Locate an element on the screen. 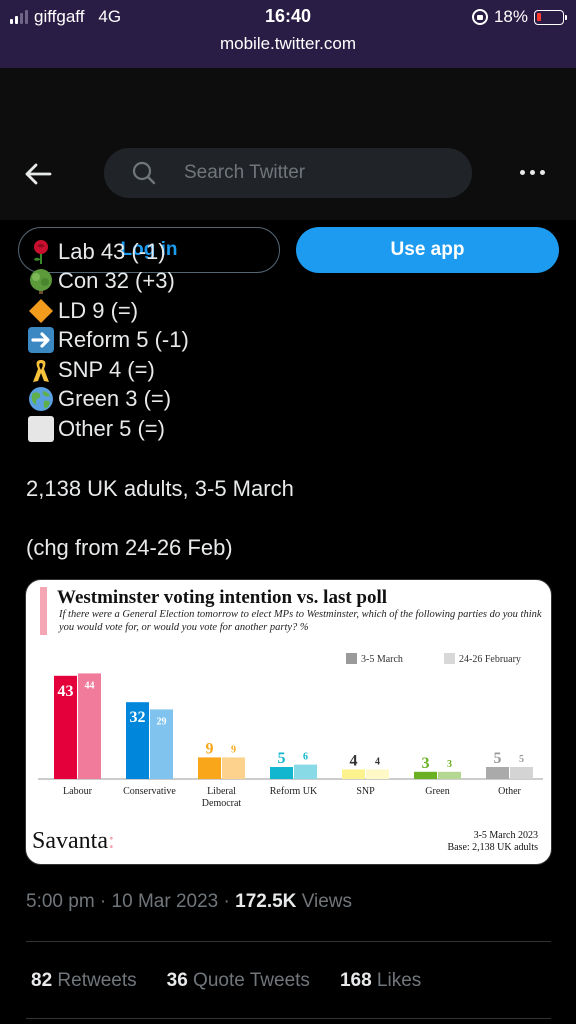 This screenshot has width=576, height=1024. search-box: Search Twitter is located at coordinates (288, 173).